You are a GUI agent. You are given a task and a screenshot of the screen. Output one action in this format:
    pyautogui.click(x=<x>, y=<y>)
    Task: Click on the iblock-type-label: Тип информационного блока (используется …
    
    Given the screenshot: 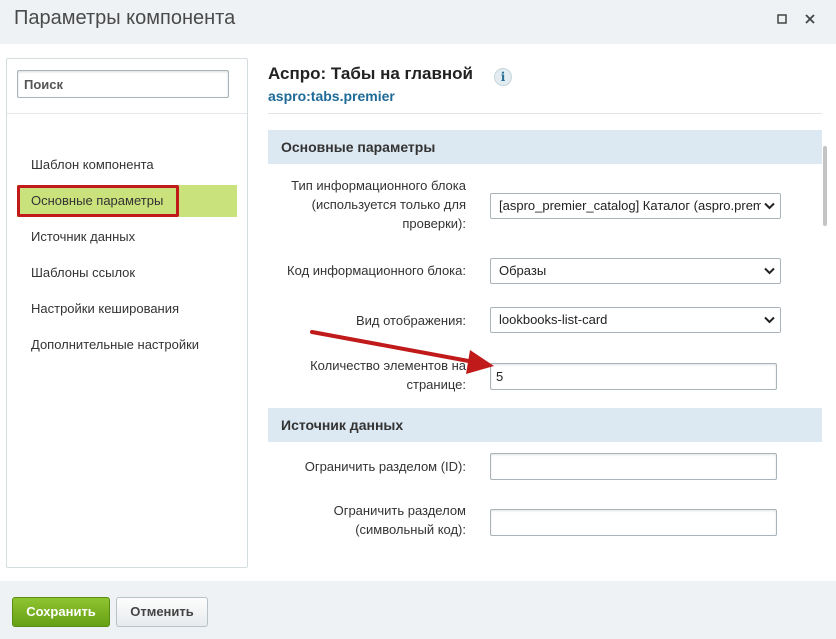 What is the action you would take?
    pyautogui.click(x=372, y=204)
    